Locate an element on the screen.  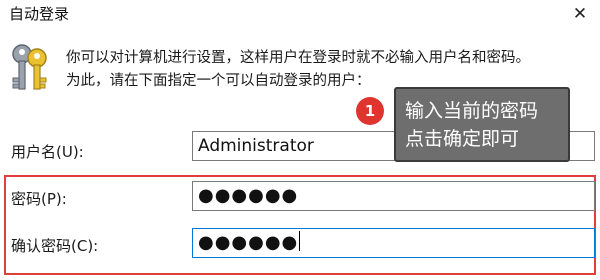
close-icon: ✕ is located at coordinates (580, 14).